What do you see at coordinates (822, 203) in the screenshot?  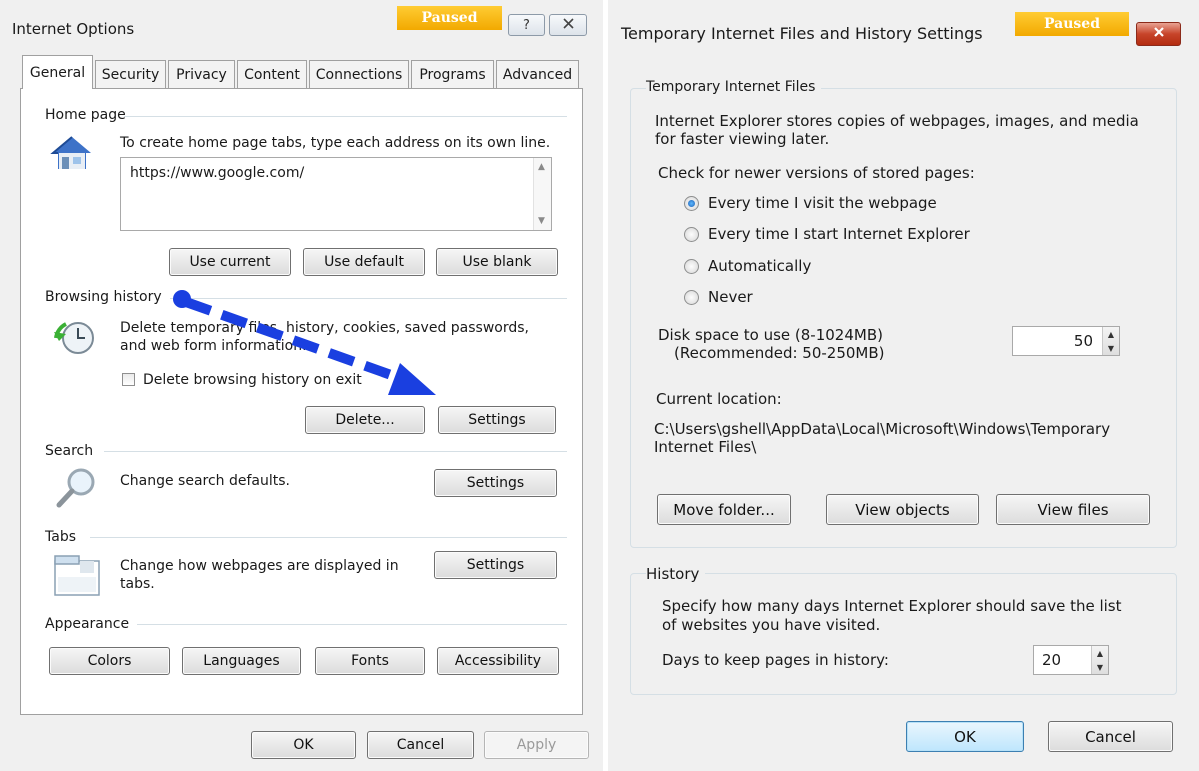 I see `radio-every-visit-label: Every time I visit the webpage` at bounding box center [822, 203].